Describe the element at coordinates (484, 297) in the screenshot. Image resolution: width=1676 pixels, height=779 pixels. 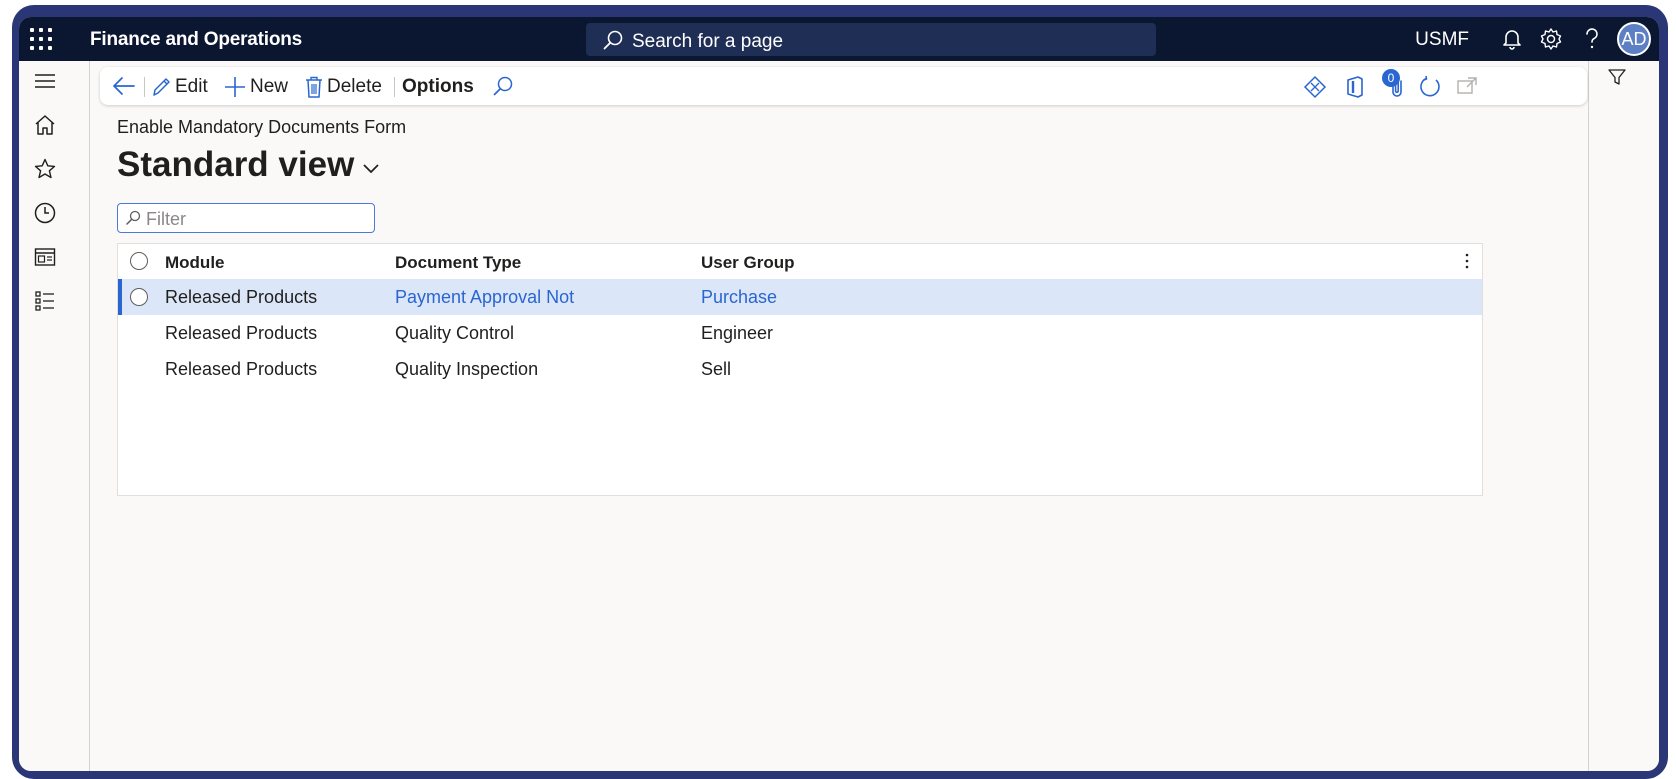
I see `cell-document-type: Payment Approval Not` at that location.